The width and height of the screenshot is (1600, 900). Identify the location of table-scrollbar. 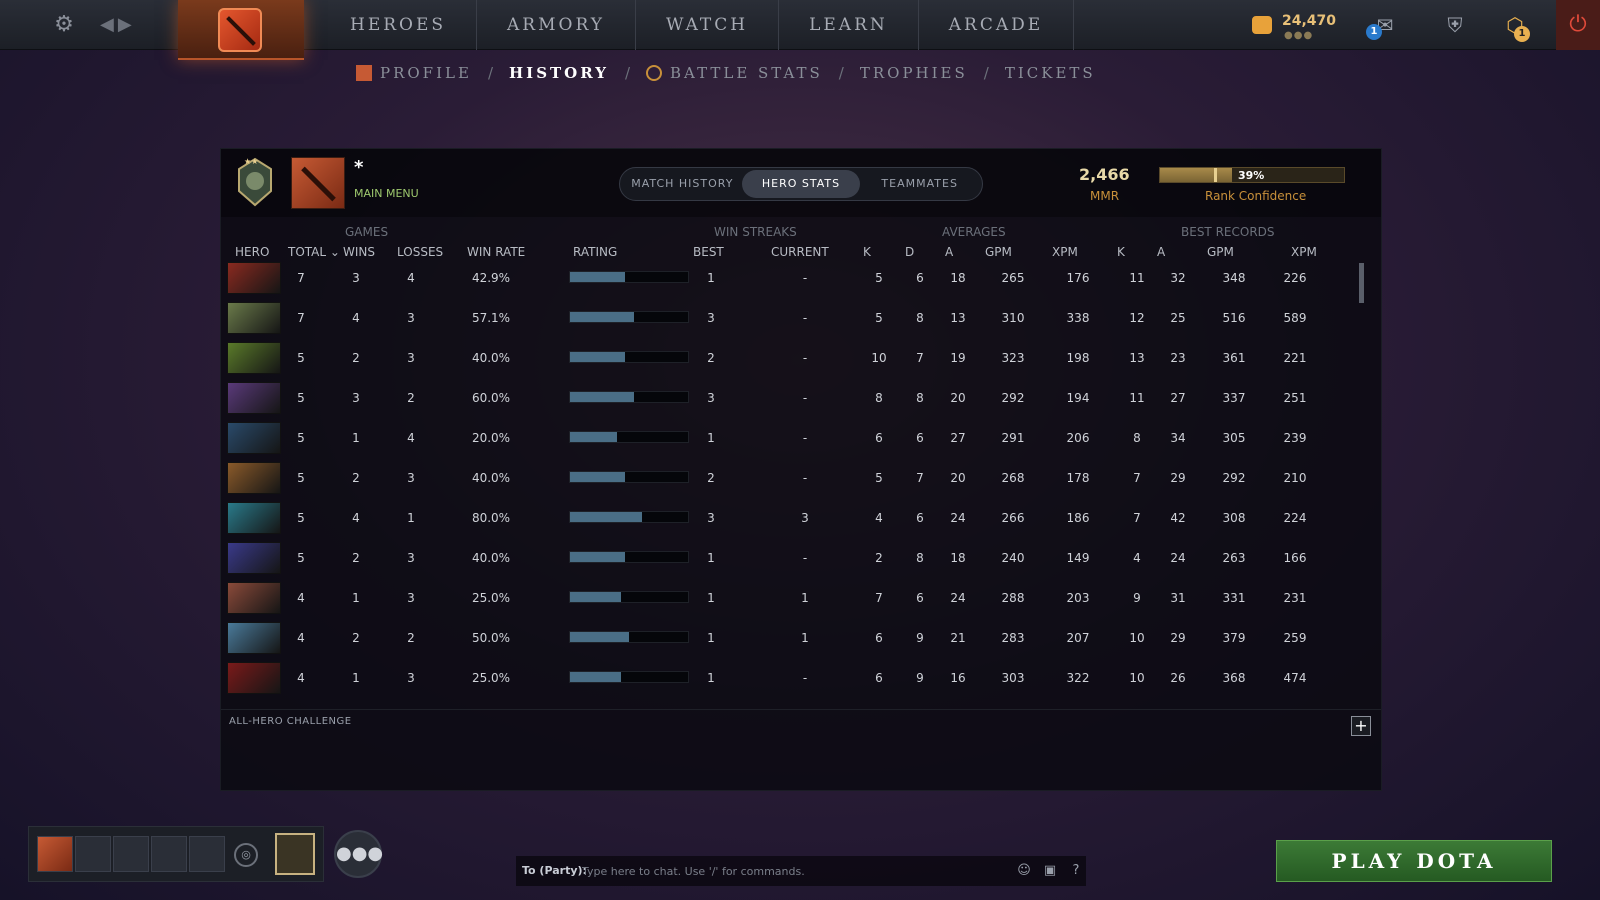
(1361, 283).